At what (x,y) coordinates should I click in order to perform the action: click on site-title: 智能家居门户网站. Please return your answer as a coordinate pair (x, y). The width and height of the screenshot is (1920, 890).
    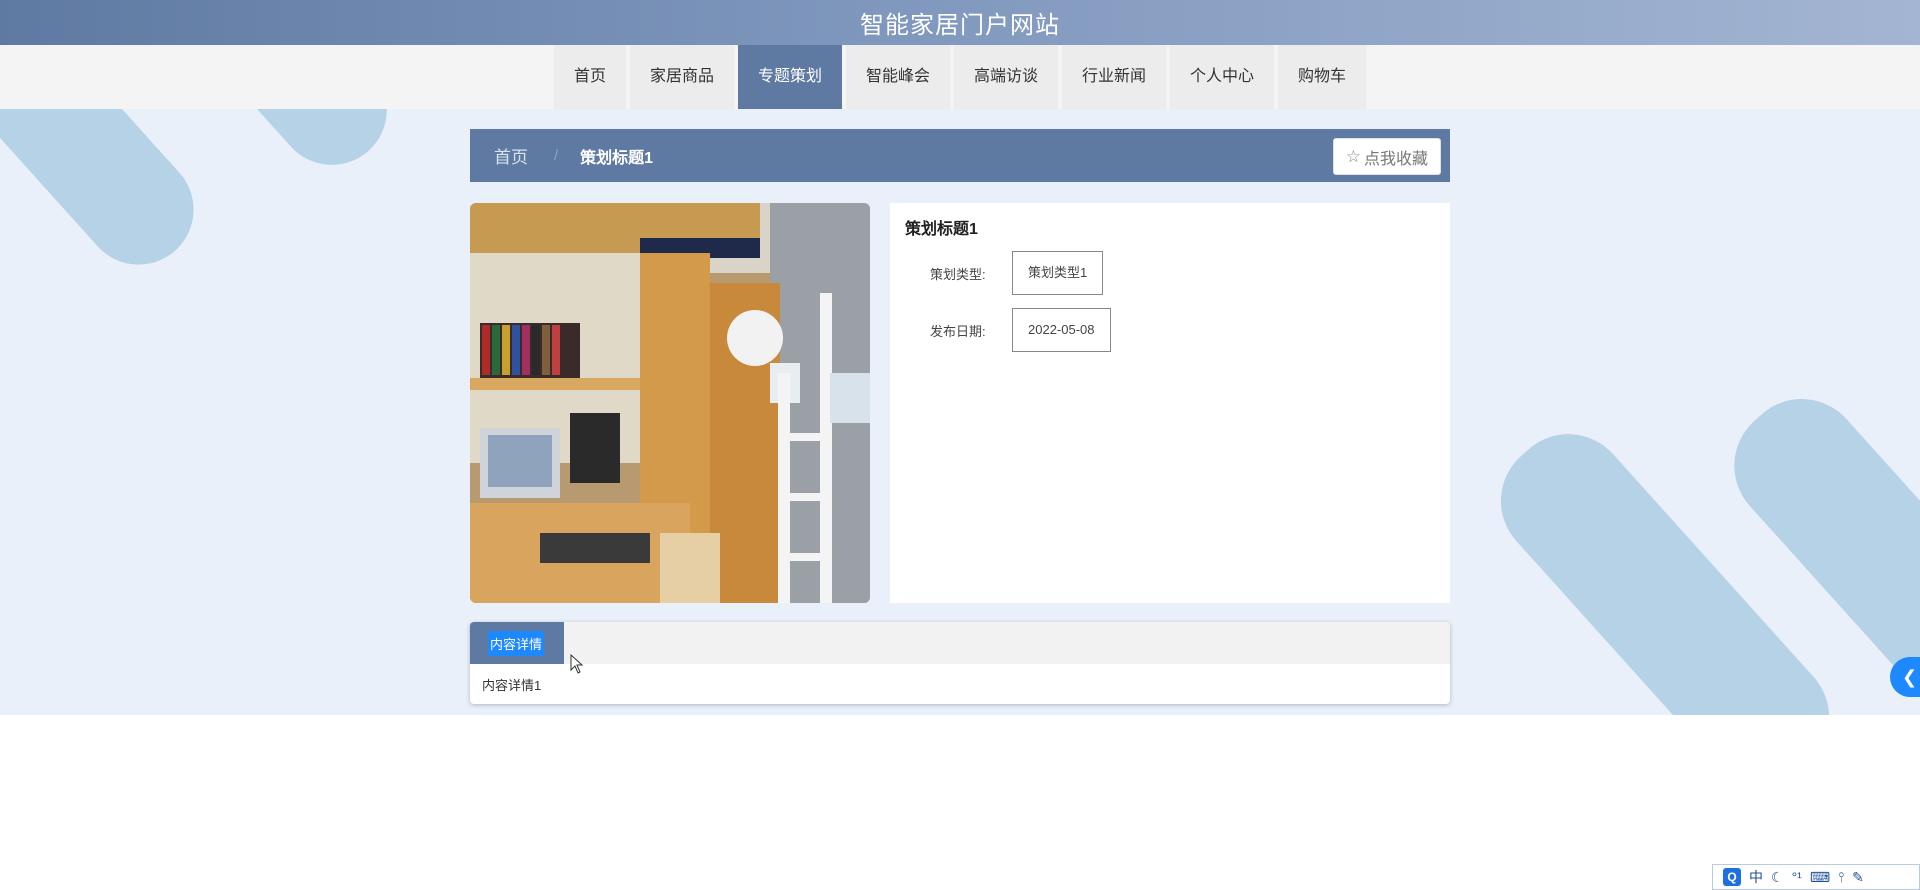
    Looking at the image, I should click on (960, 25).